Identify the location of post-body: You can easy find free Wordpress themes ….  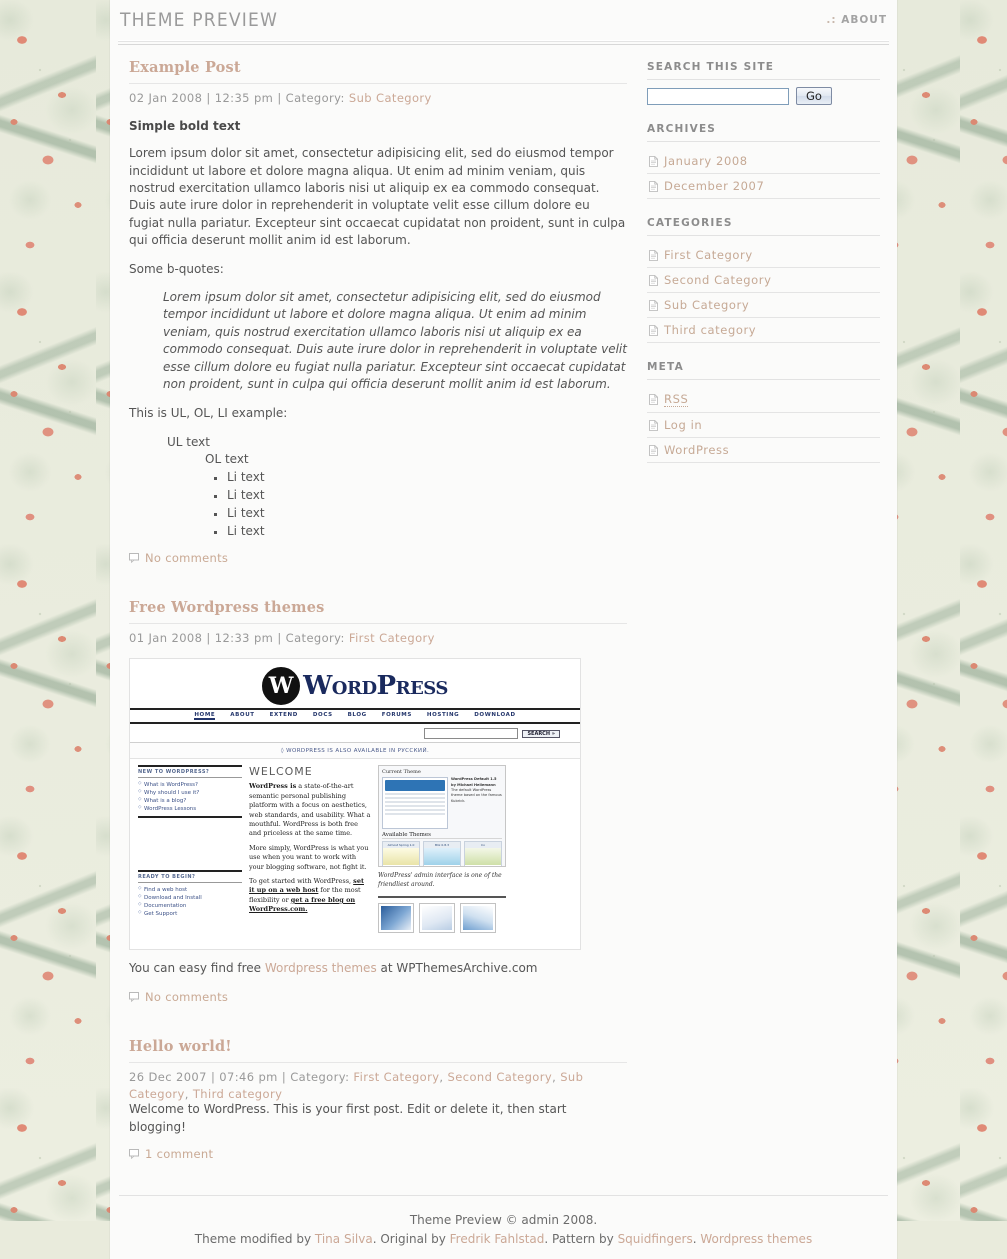
(378, 968).